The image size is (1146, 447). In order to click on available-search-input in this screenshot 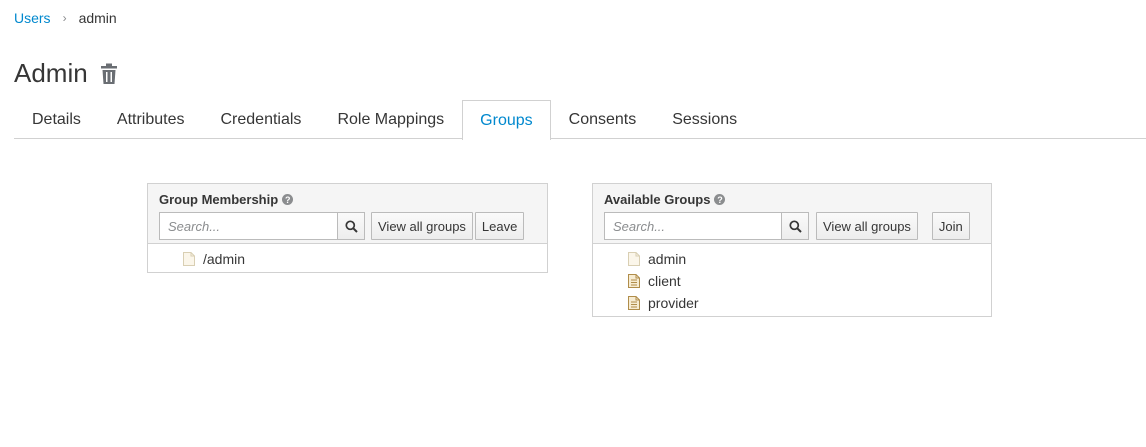, I will do `click(693, 226)`.